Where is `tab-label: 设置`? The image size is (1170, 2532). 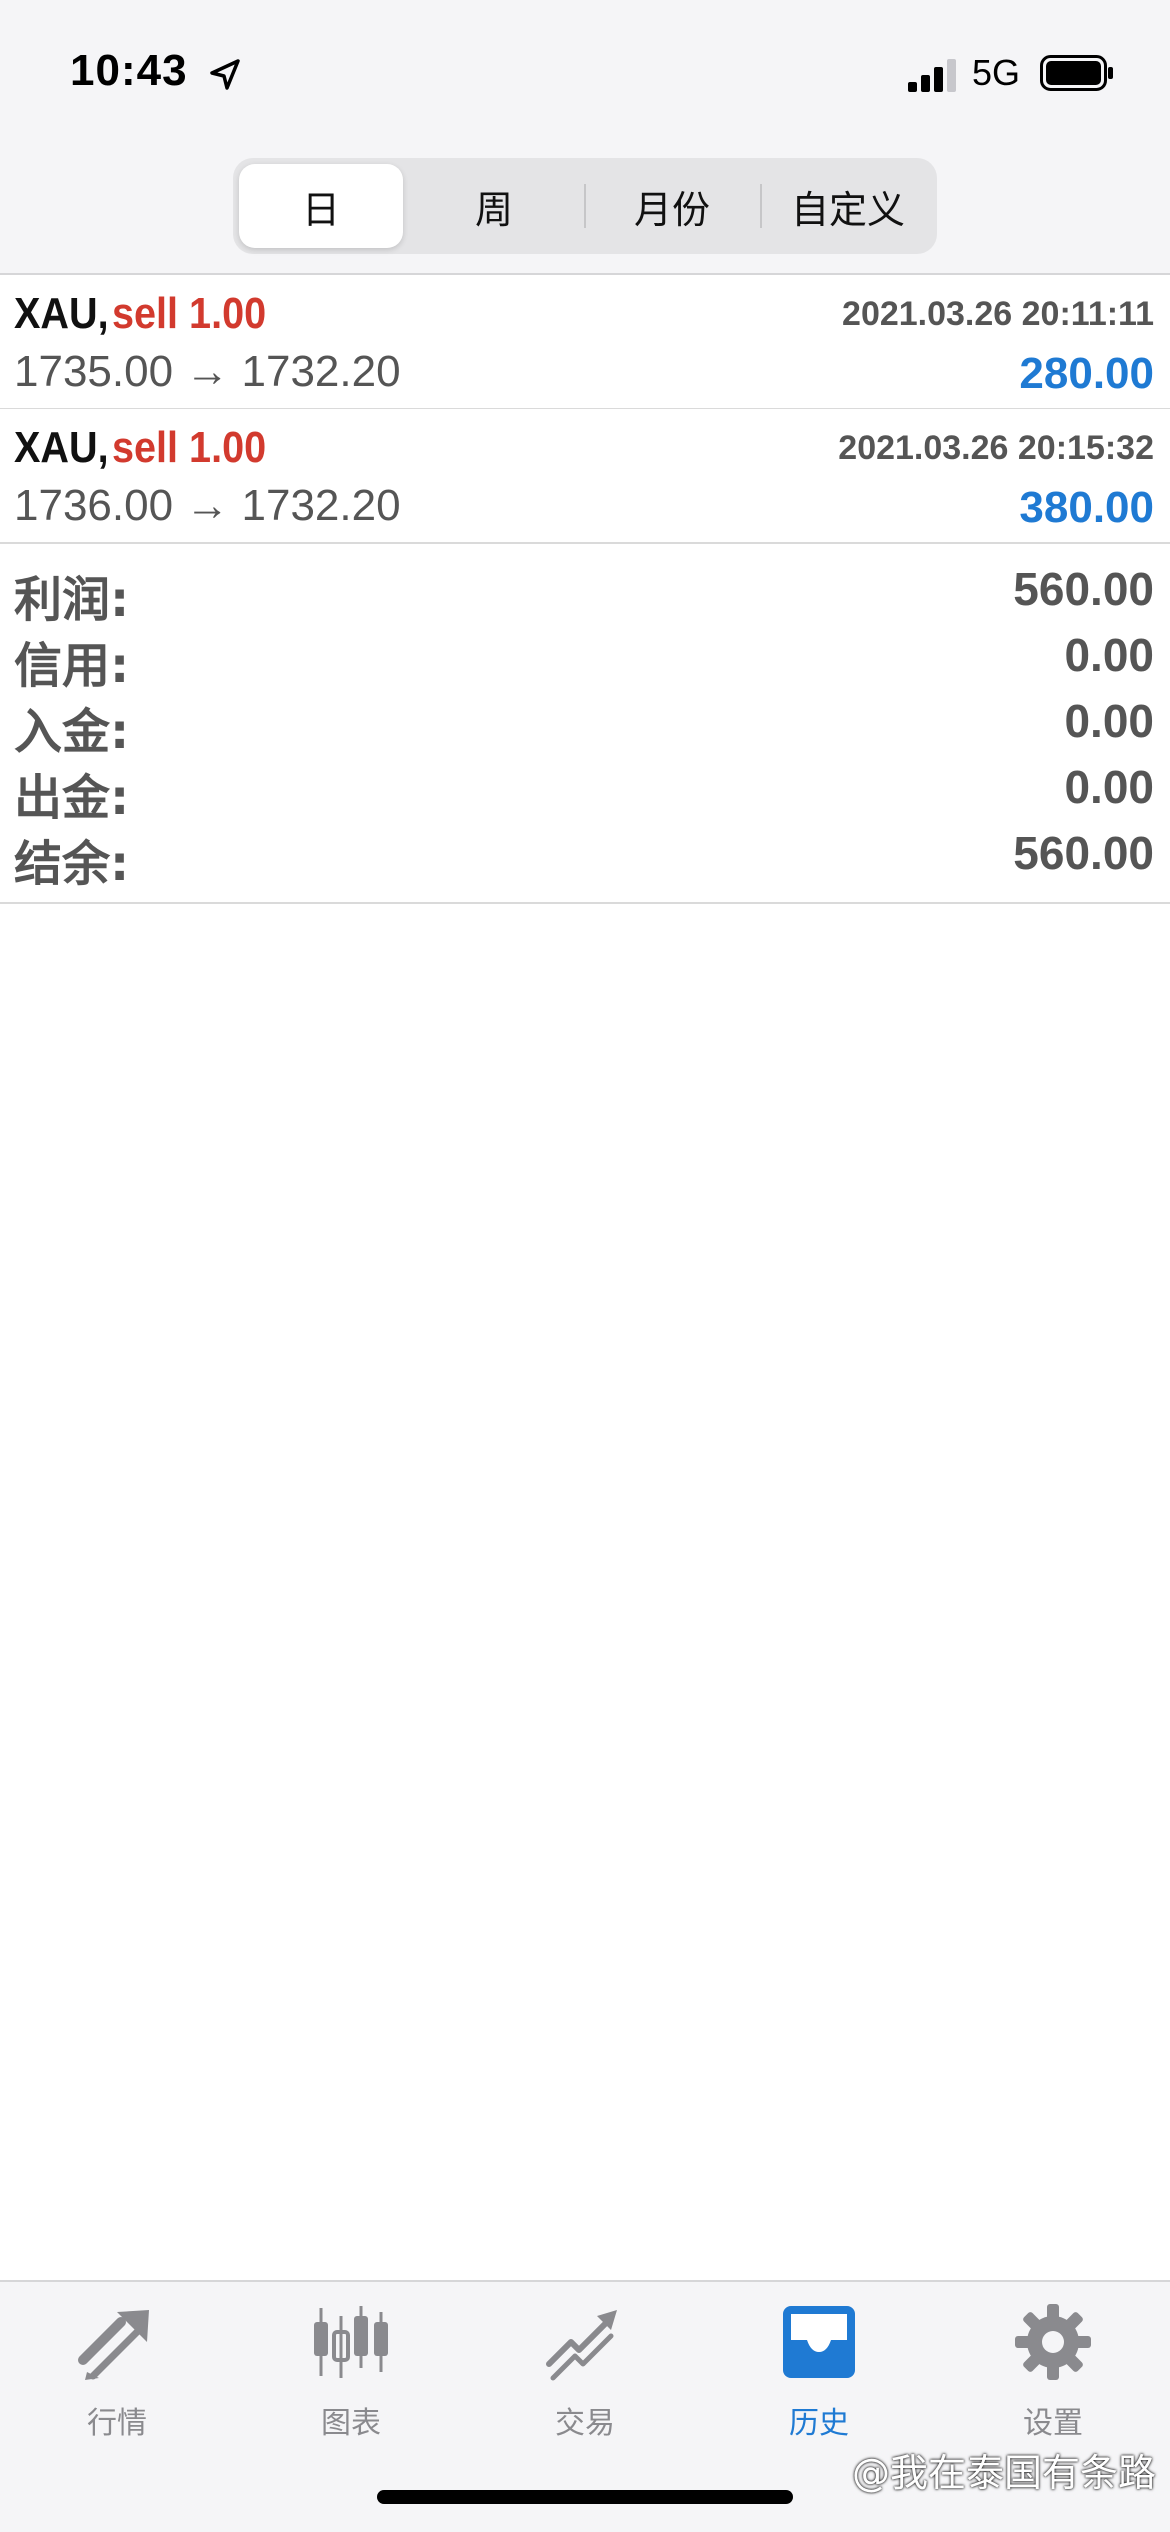 tab-label: 设置 is located at coordinates (1053, 2423).